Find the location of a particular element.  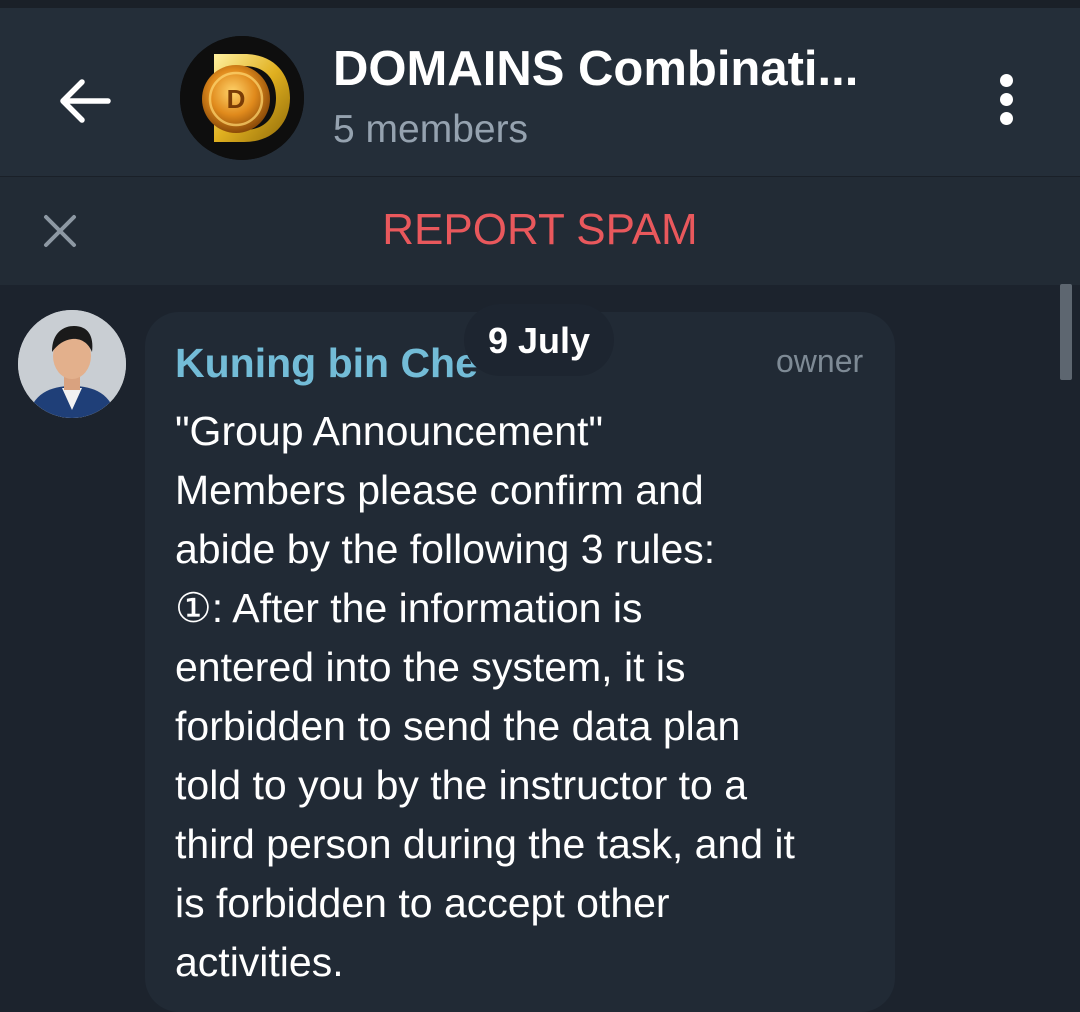

sender-name: Kuning bin Che is located at coordinates (326, 363).